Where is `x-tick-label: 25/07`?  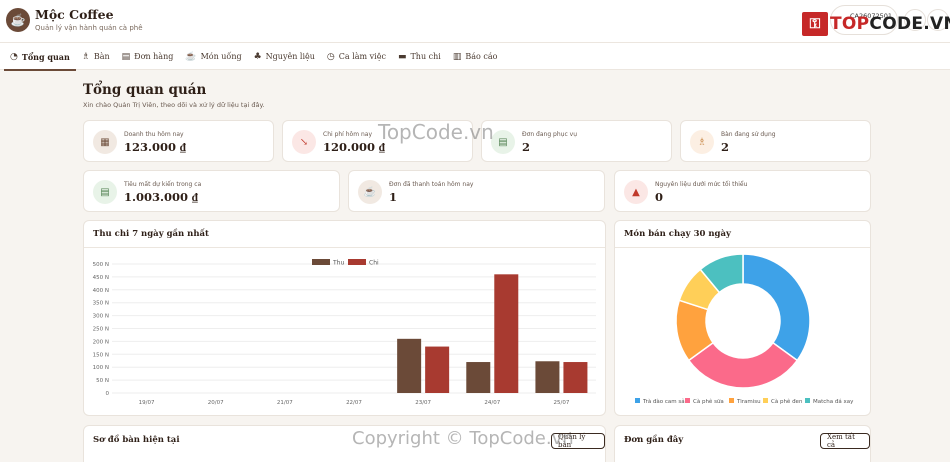 x-tick-label: 25/07 is located at coordinates (561, 403).